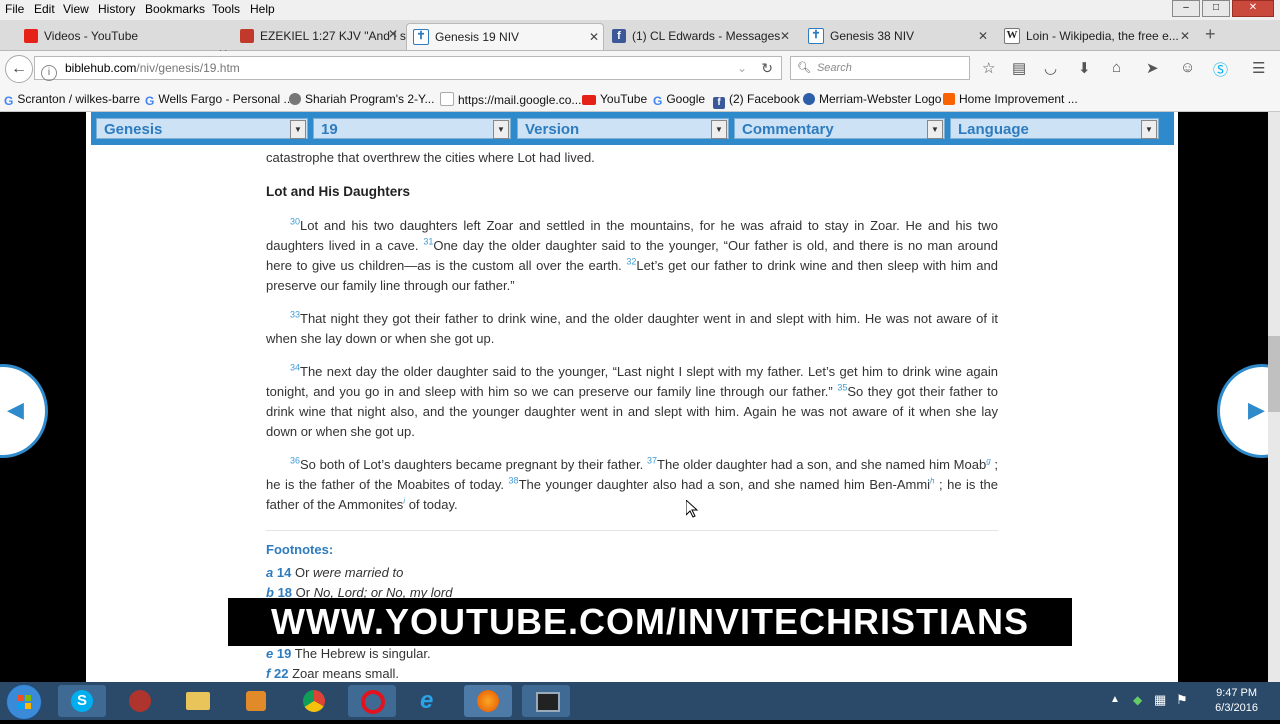  What do you see at coordinates (116, 9) in the screenshot?
I see `menu-history: History` at bounding box center [116, 9].